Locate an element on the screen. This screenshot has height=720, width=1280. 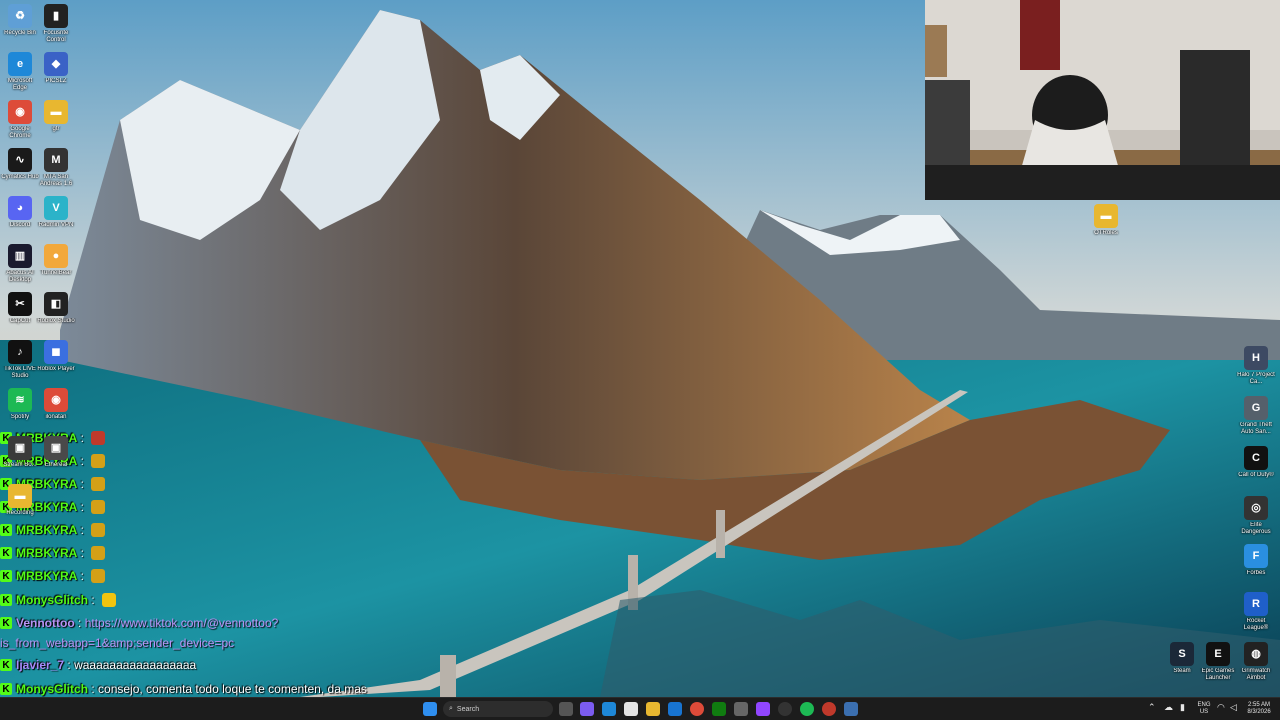
xbox-icon is located at coordinates (719, 709).